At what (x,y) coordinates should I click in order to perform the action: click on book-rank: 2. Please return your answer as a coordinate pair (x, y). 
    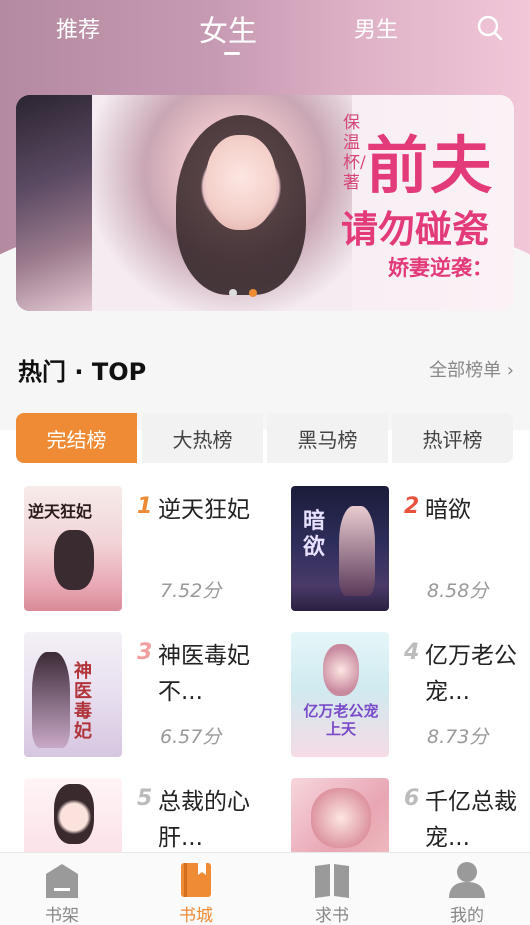
    Looking at the image, I should click on (412, 506).